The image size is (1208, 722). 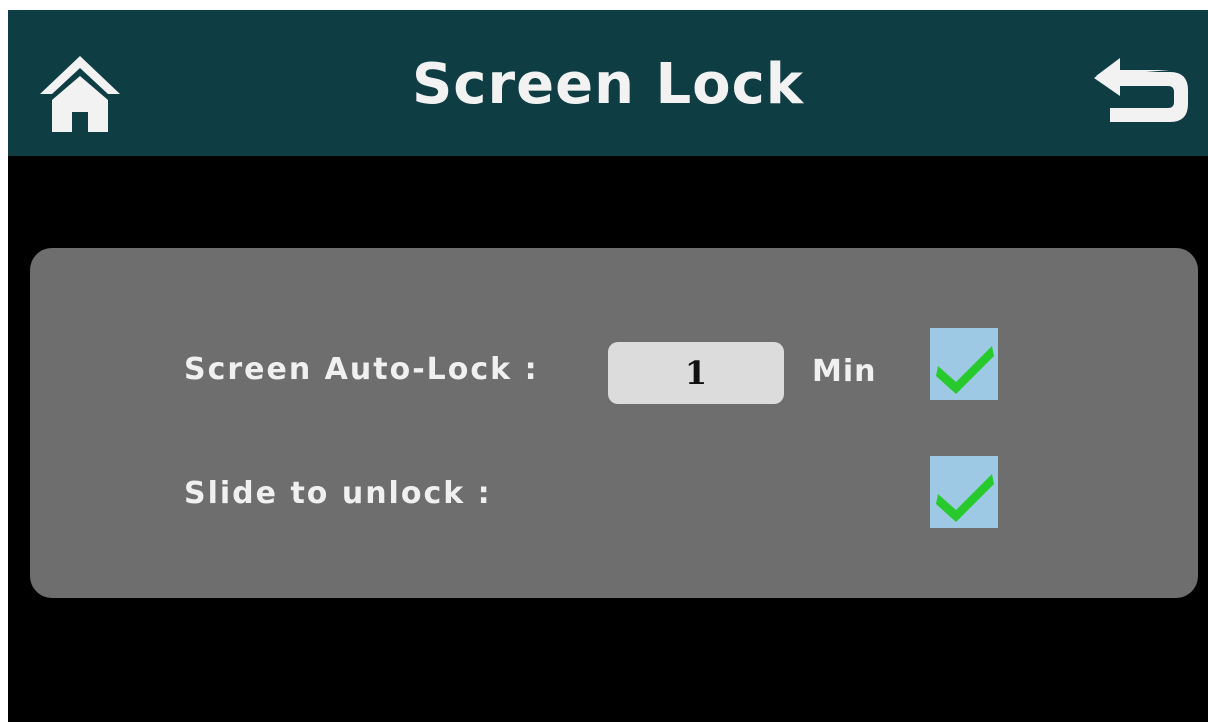 I want to click on screen-auto-lock-label: Screen Auto-Lock :, so click(x=361, y=369).